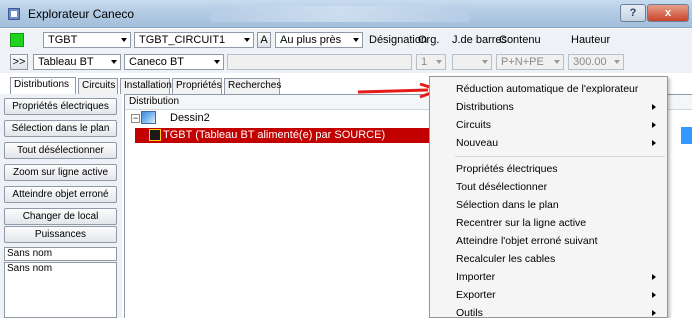  Describe the element at coordinates (60, 106) in the screenshot. I see `electrical-properties-button: Propriétés électriques` at that location.